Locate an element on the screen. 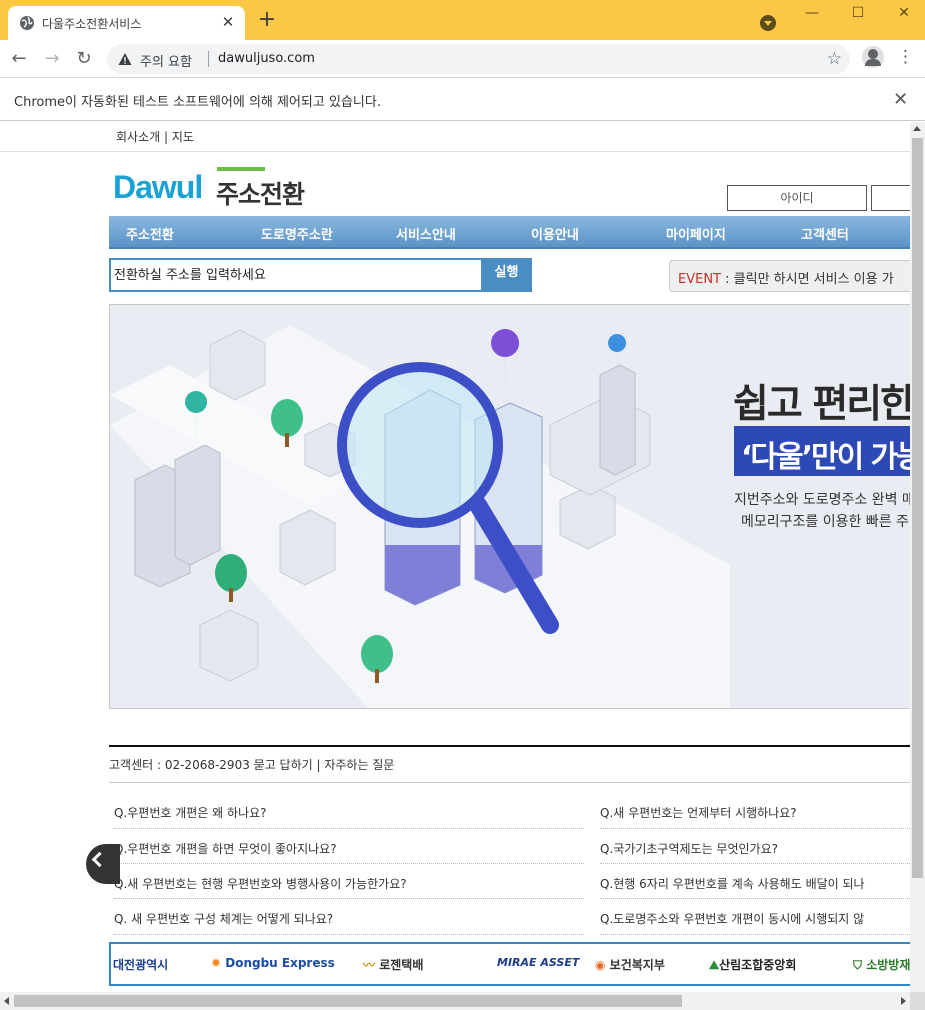  vertical-scrollbar is located at coordinates (917, 557).